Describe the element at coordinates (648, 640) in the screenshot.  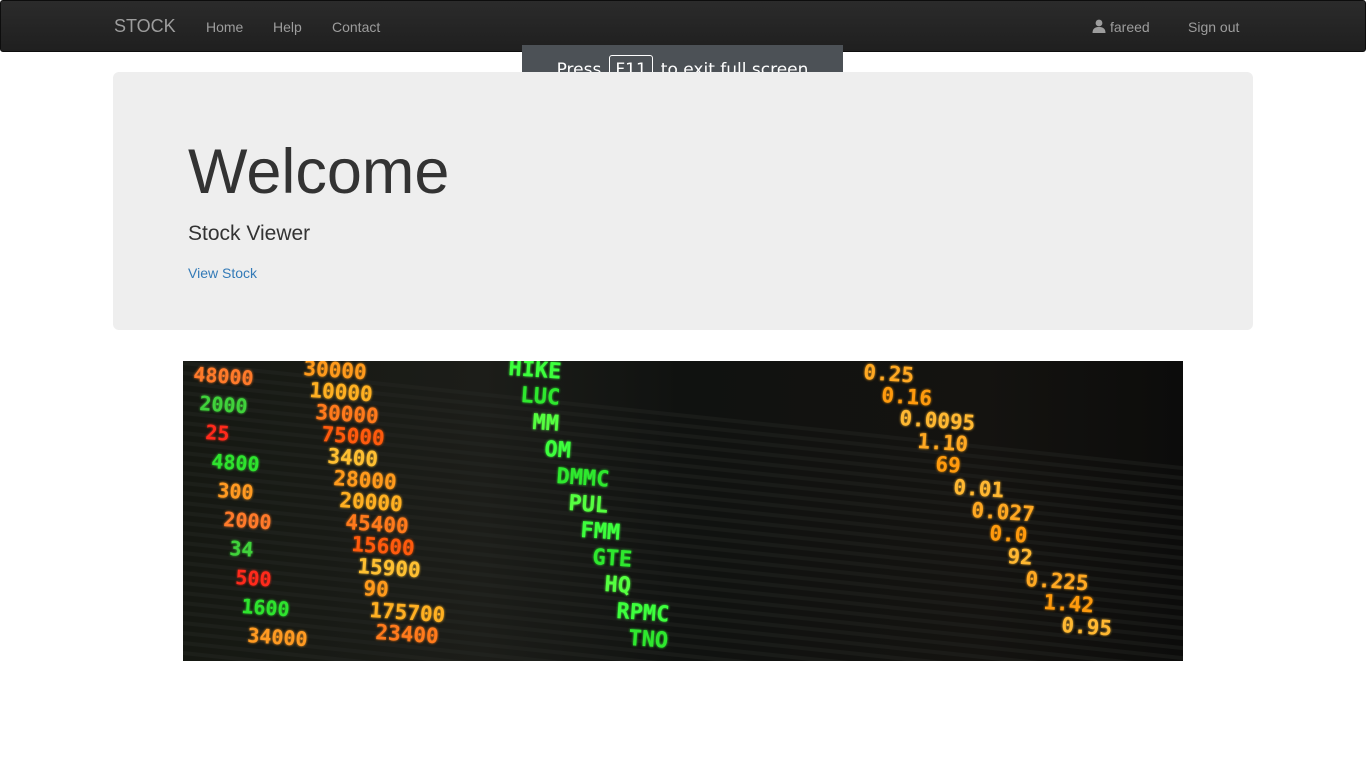
I see `board-quote-text: TNO` at that location.